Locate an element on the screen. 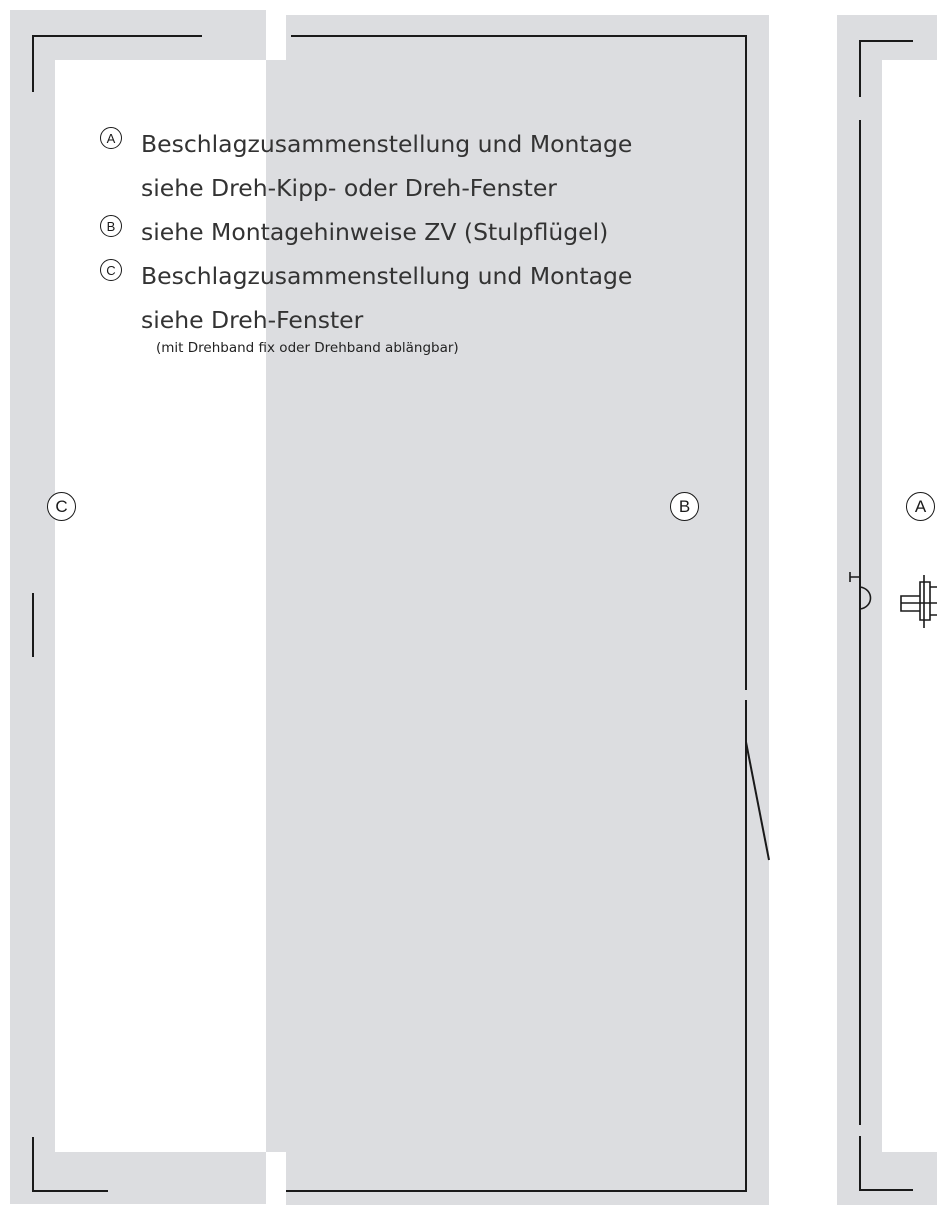 The image size is (937, 1218). left-sash-frame-top-band is located at coordinates (527, 37).